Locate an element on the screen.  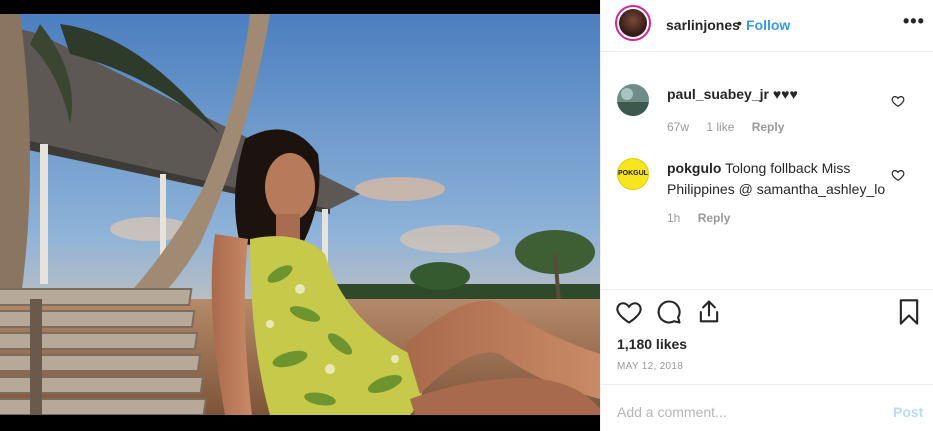
comment-meta: 1h Reply is located at coordinates (705, 218).